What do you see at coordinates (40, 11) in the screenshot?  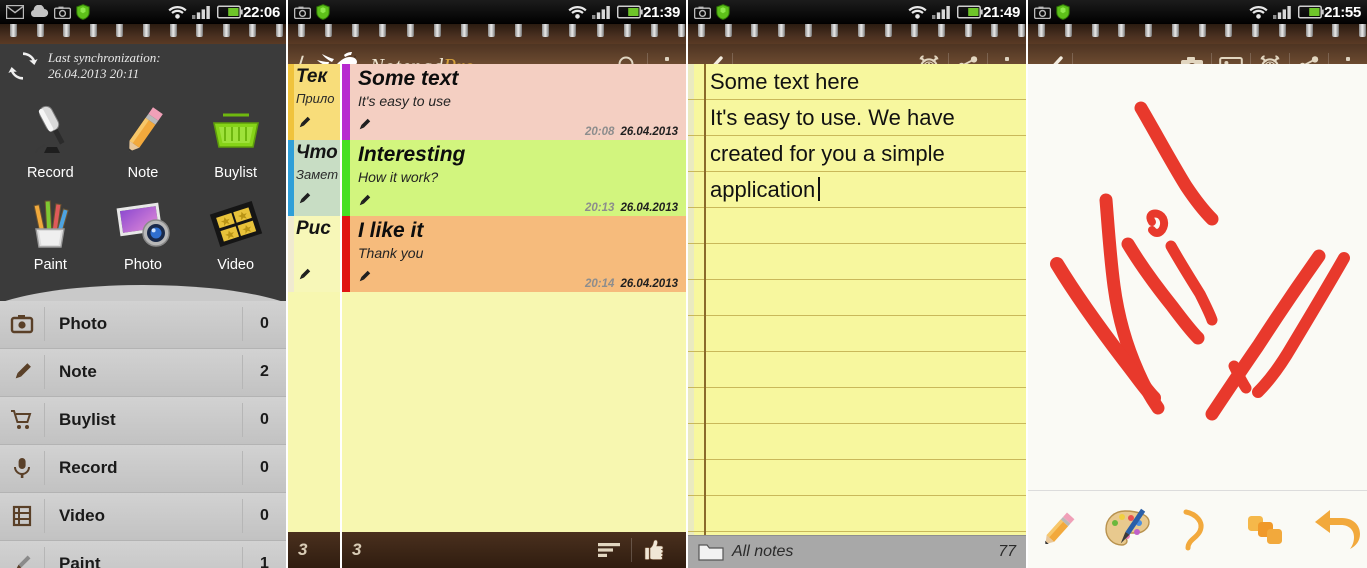 I see `cloud-icon` at bounding box center [40, 11].